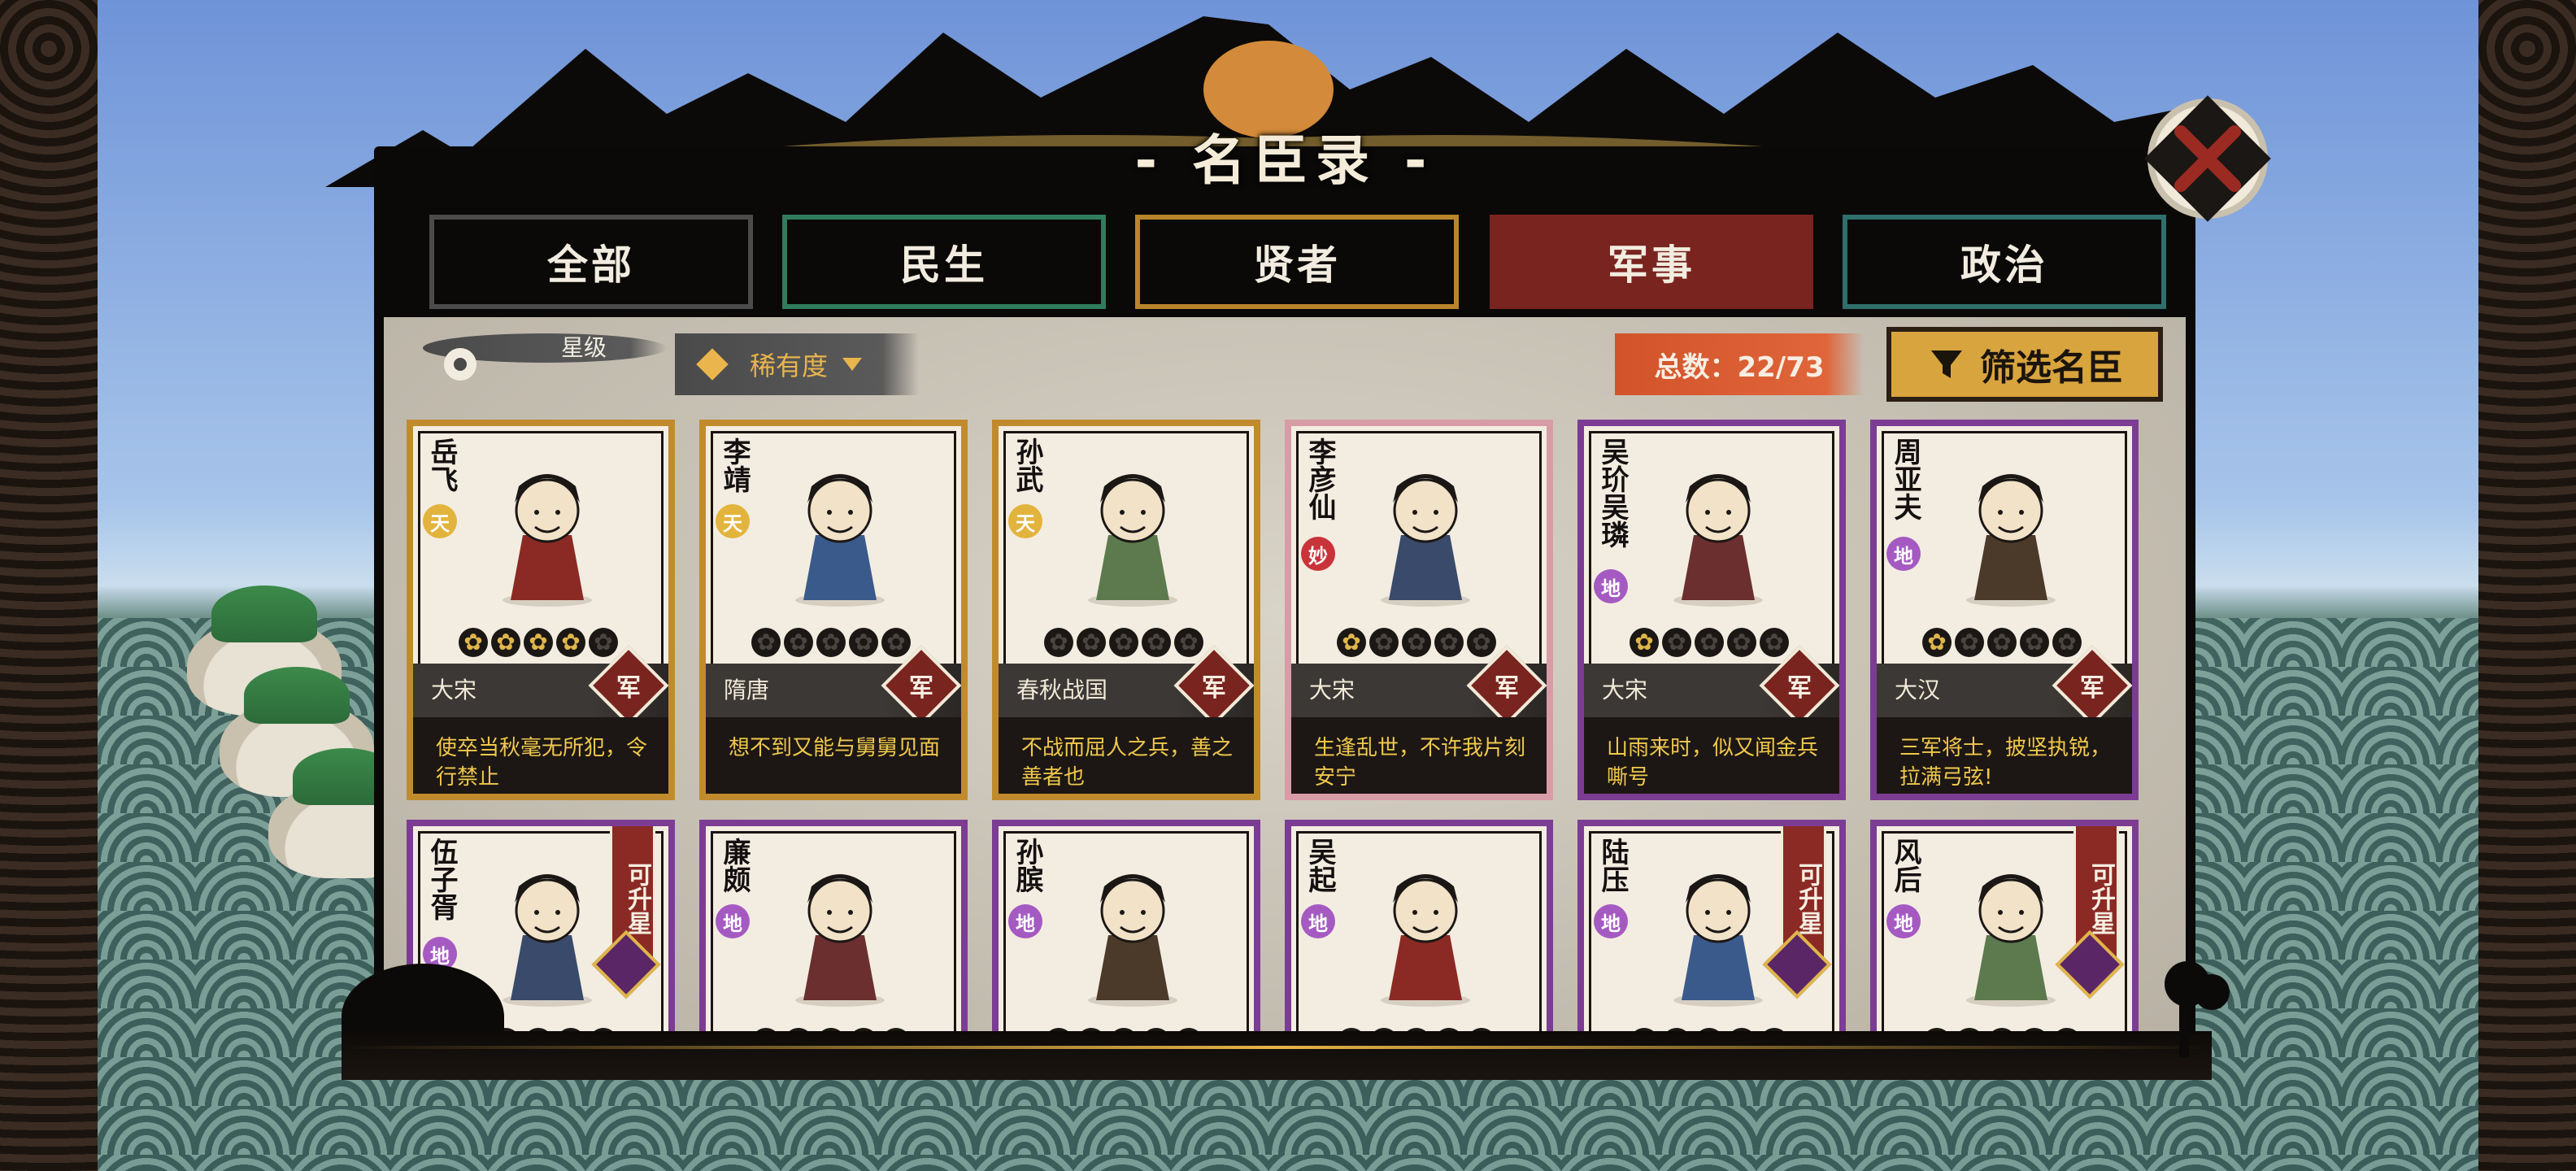  What do you see at coordinates (1652, 262) in the screenshot?
I see `tab-military: 军事` at bounding box center [1652, 262].